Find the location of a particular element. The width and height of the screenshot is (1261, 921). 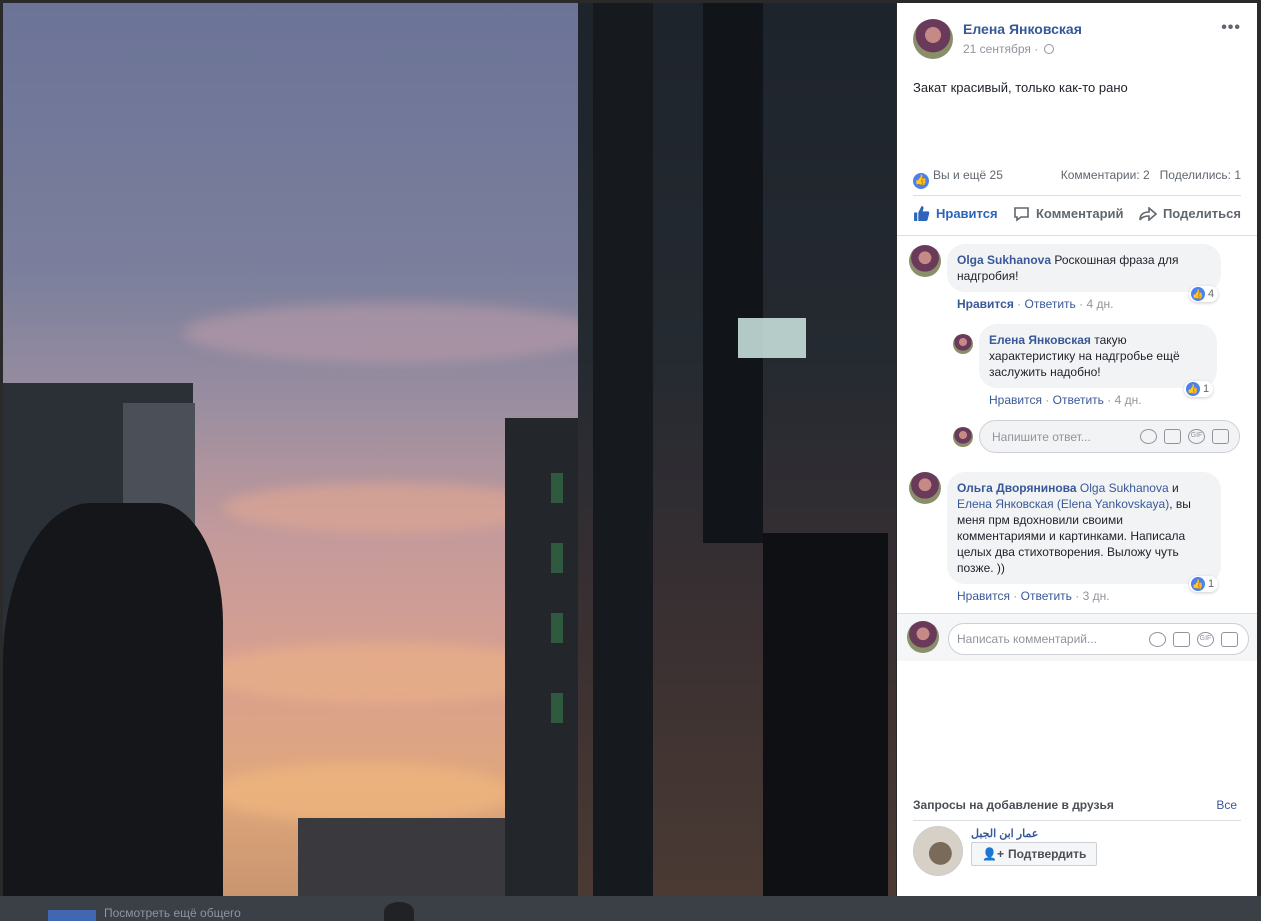

comments-count: Комментарии: 2 is located at coordinates (1105, 175).